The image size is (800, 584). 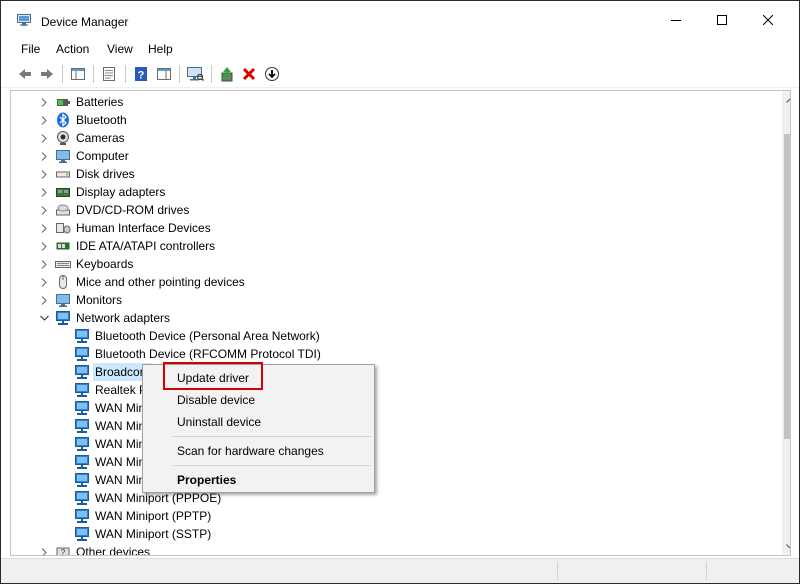 I want to click on tree-device: Realtek P, so click(x=110, y=390).